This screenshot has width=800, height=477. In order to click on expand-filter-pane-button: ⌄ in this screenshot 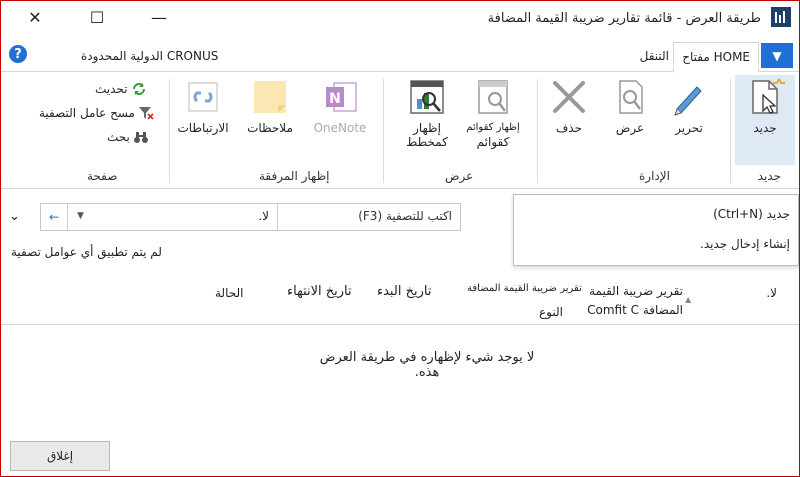, I will do `click(14, 216)`.